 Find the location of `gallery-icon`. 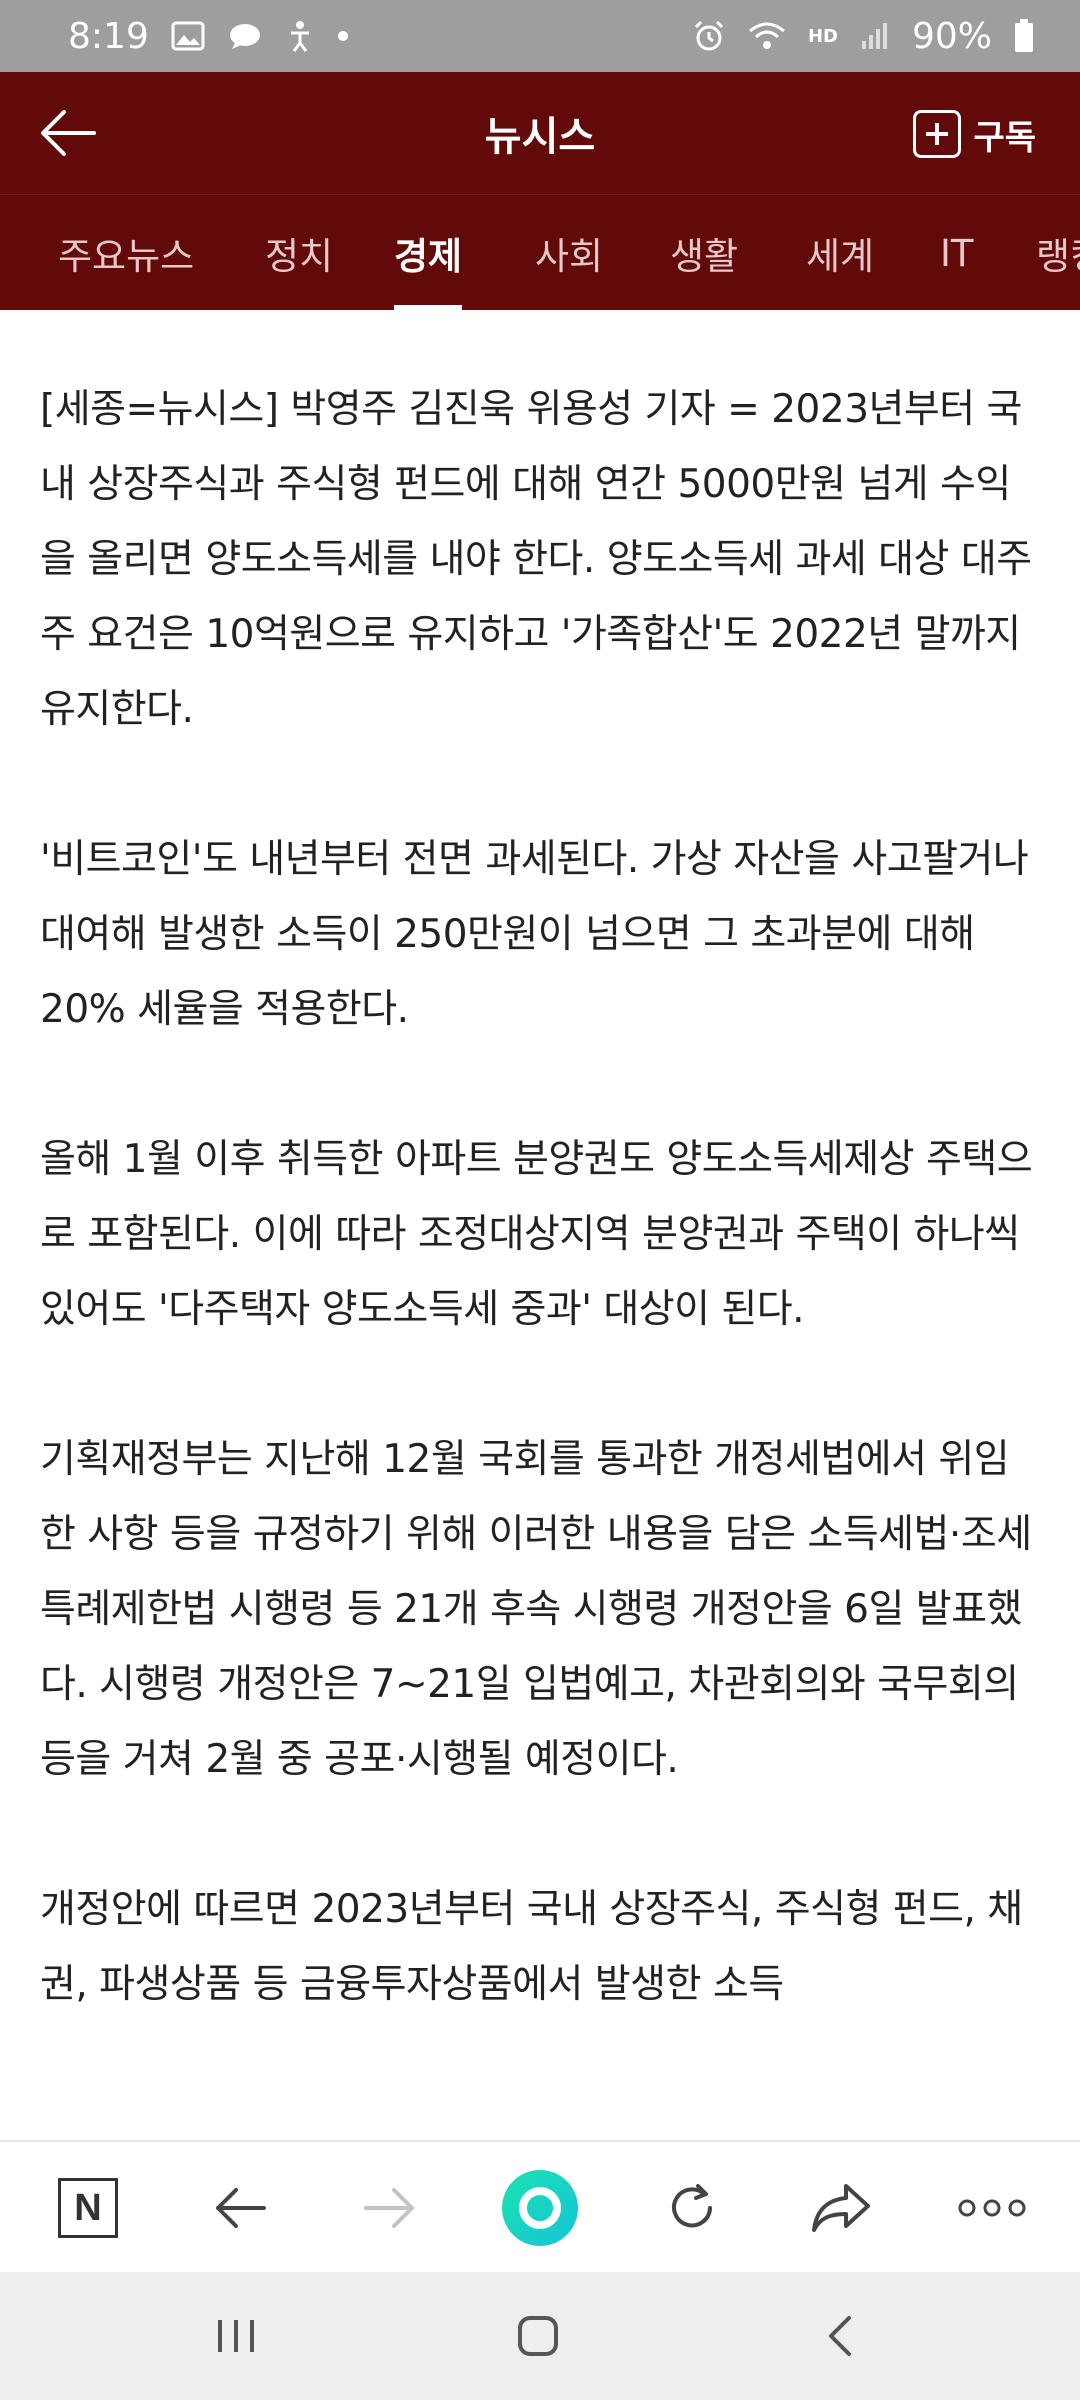

gallery-icon is located at coordinates (188, 36).